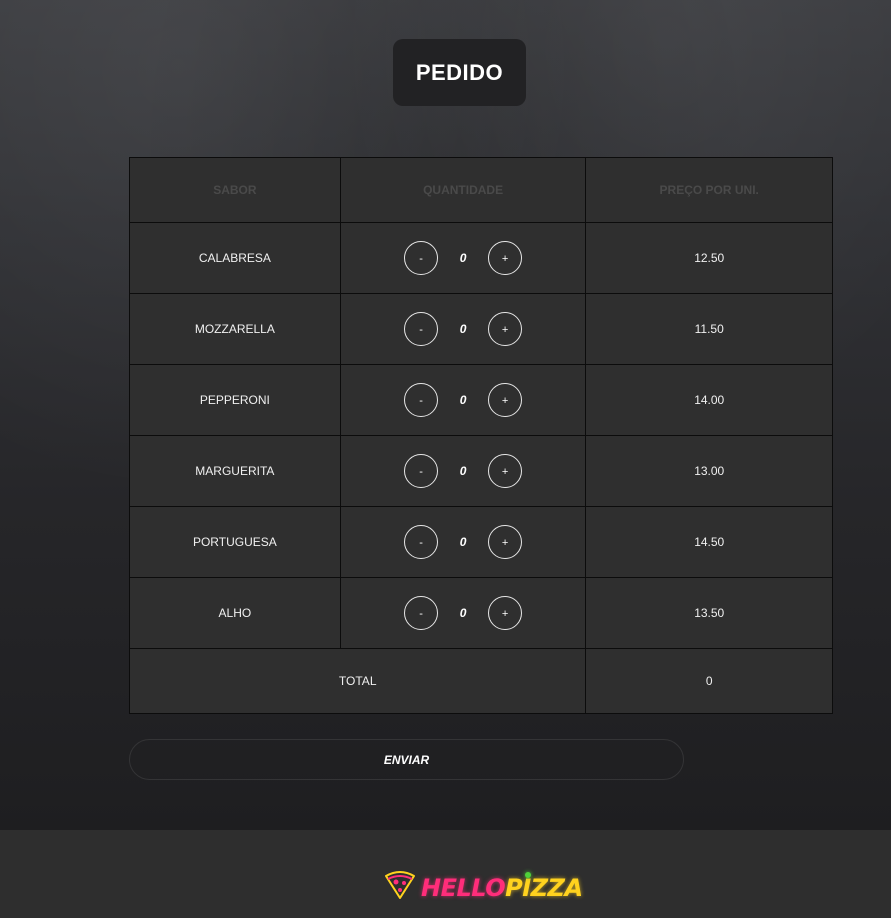  I want to click on send-button: ENVIAR, so click(406, 759).